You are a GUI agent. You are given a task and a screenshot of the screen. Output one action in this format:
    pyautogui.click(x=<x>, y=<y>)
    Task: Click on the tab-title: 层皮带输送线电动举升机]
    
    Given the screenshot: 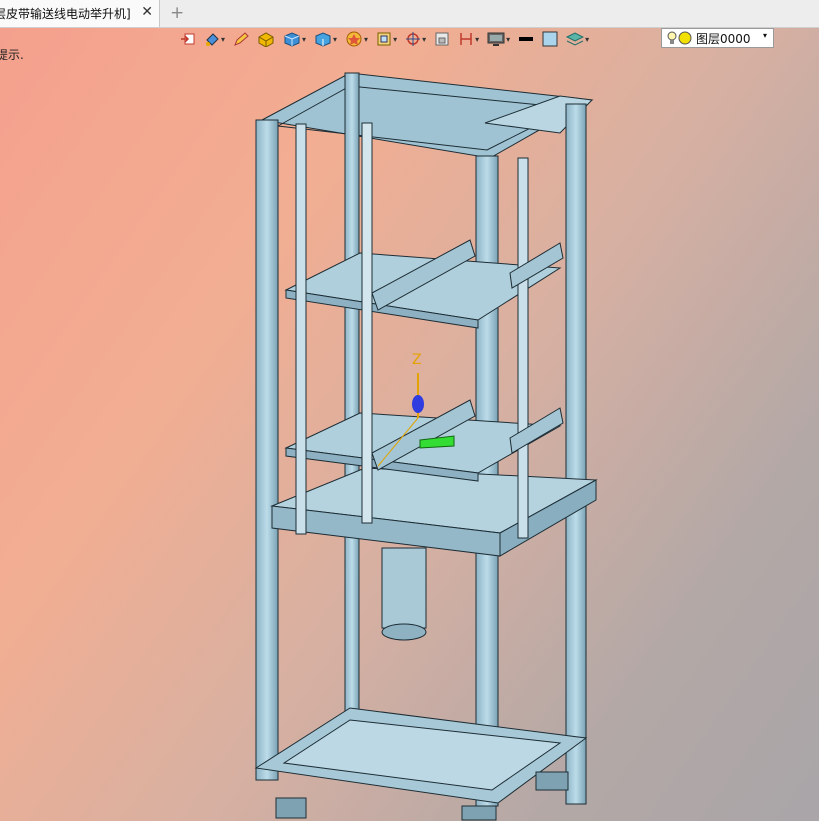 What is the action you would take?
    pyautogui.click(x=65, y=14)
    